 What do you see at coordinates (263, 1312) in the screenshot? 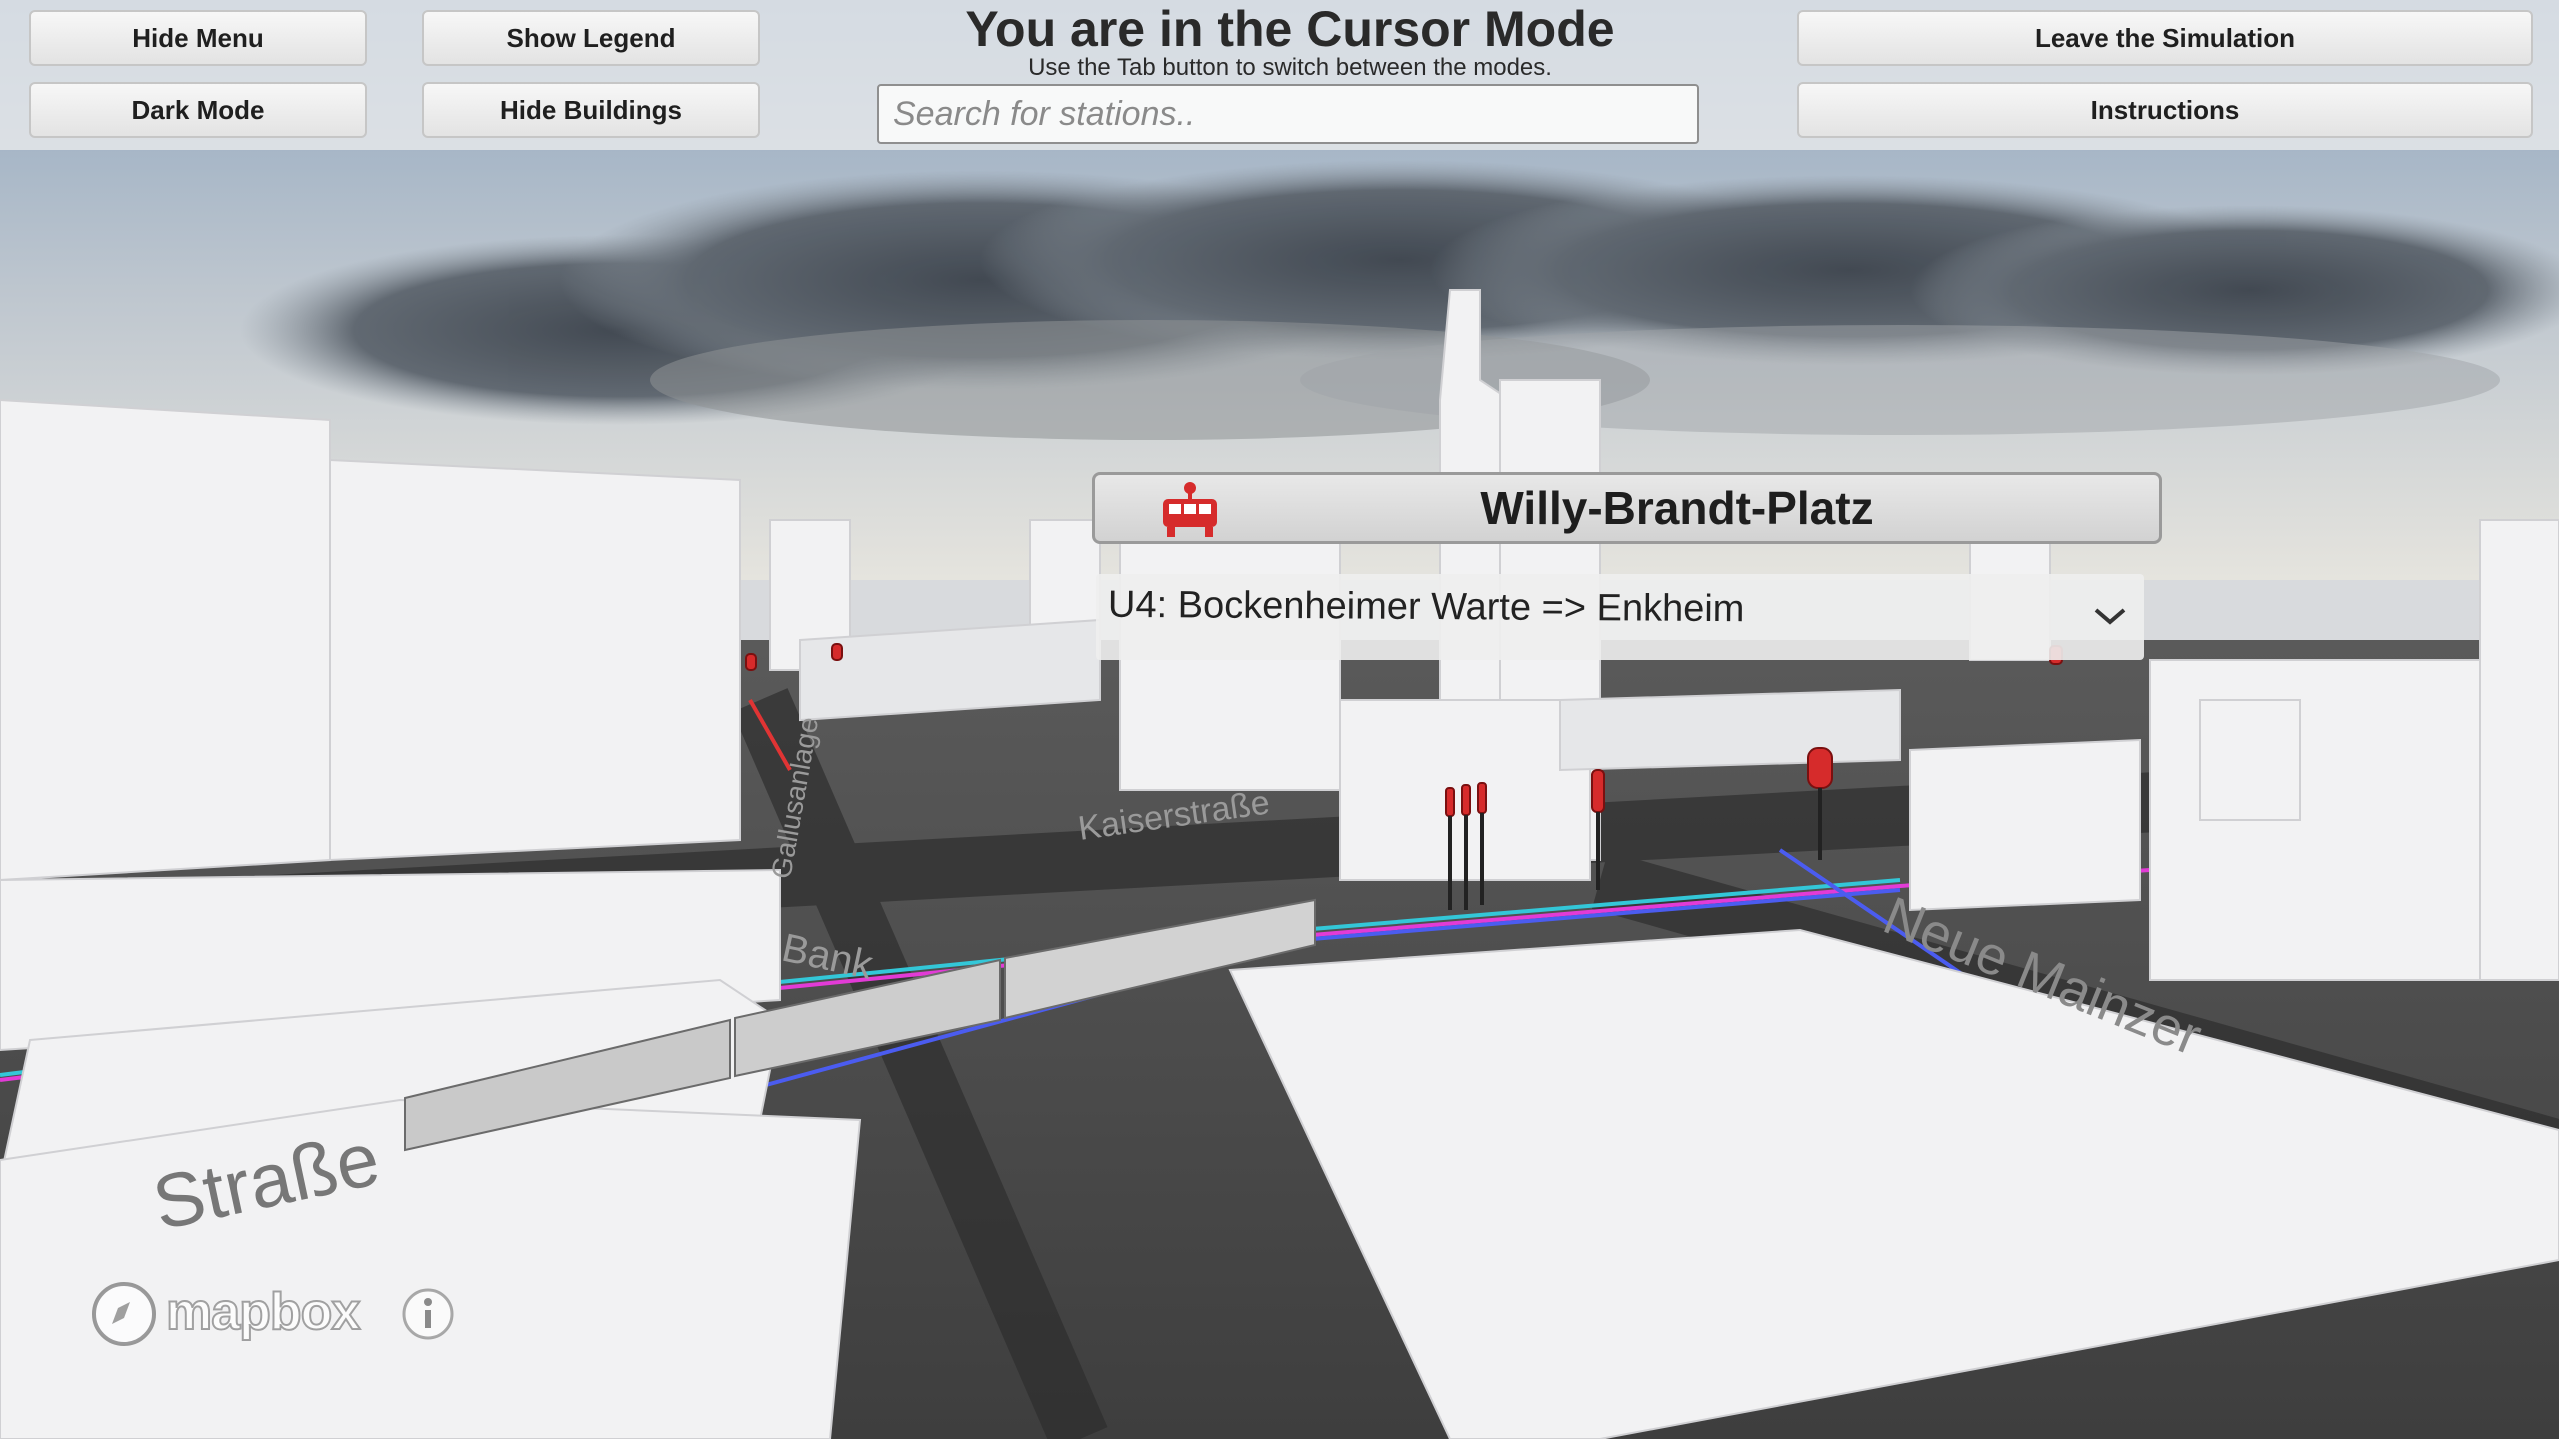
I see `mapbox-wordmark: mapbox` at bounding box center [263, 1312].